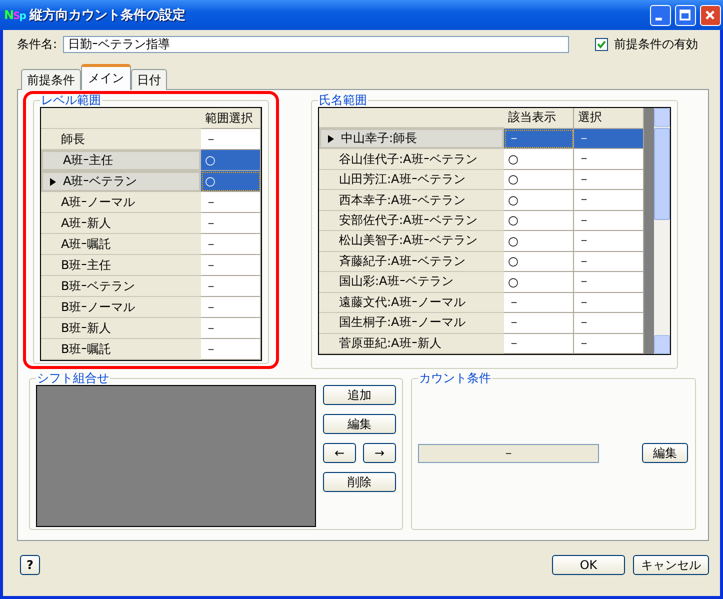 The width and height of the screenshot is (723, 599). What do you see at coordinates (106, 77) in the screenshot?
I see `tab: メイン` at bounding box center [106, 77].